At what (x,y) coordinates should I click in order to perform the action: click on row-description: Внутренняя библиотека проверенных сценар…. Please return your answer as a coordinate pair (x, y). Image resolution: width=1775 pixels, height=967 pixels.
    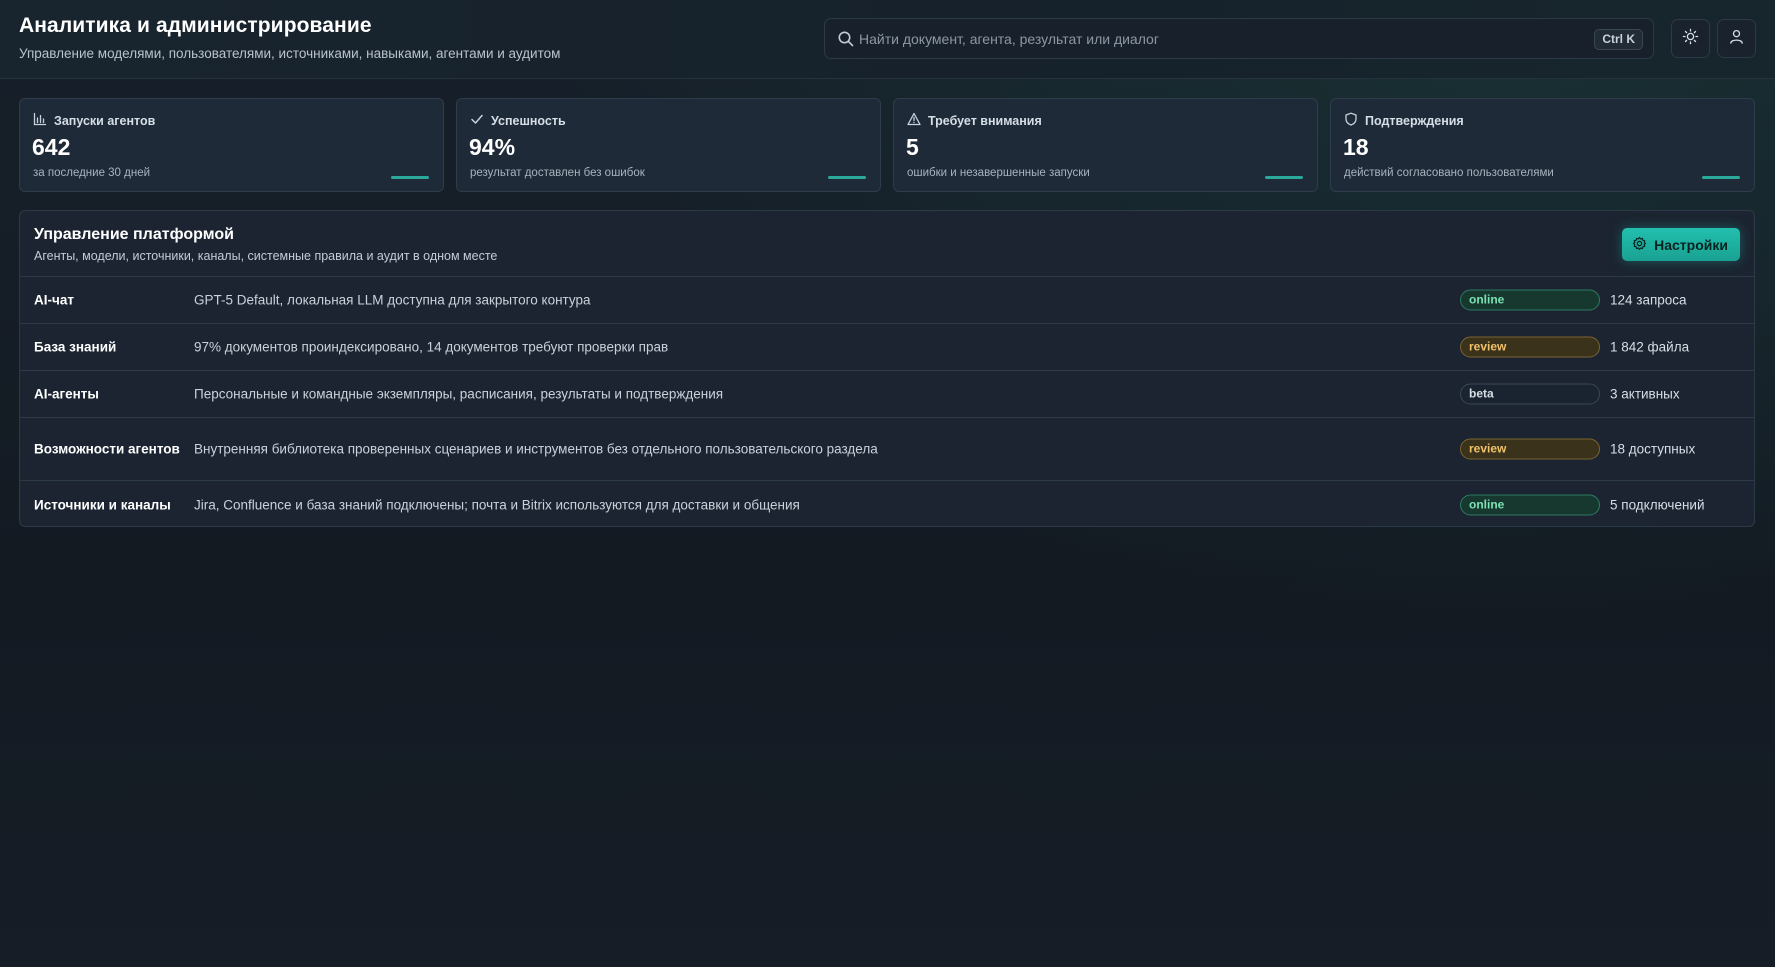
    Looking at the image, I should click on (536, 449).